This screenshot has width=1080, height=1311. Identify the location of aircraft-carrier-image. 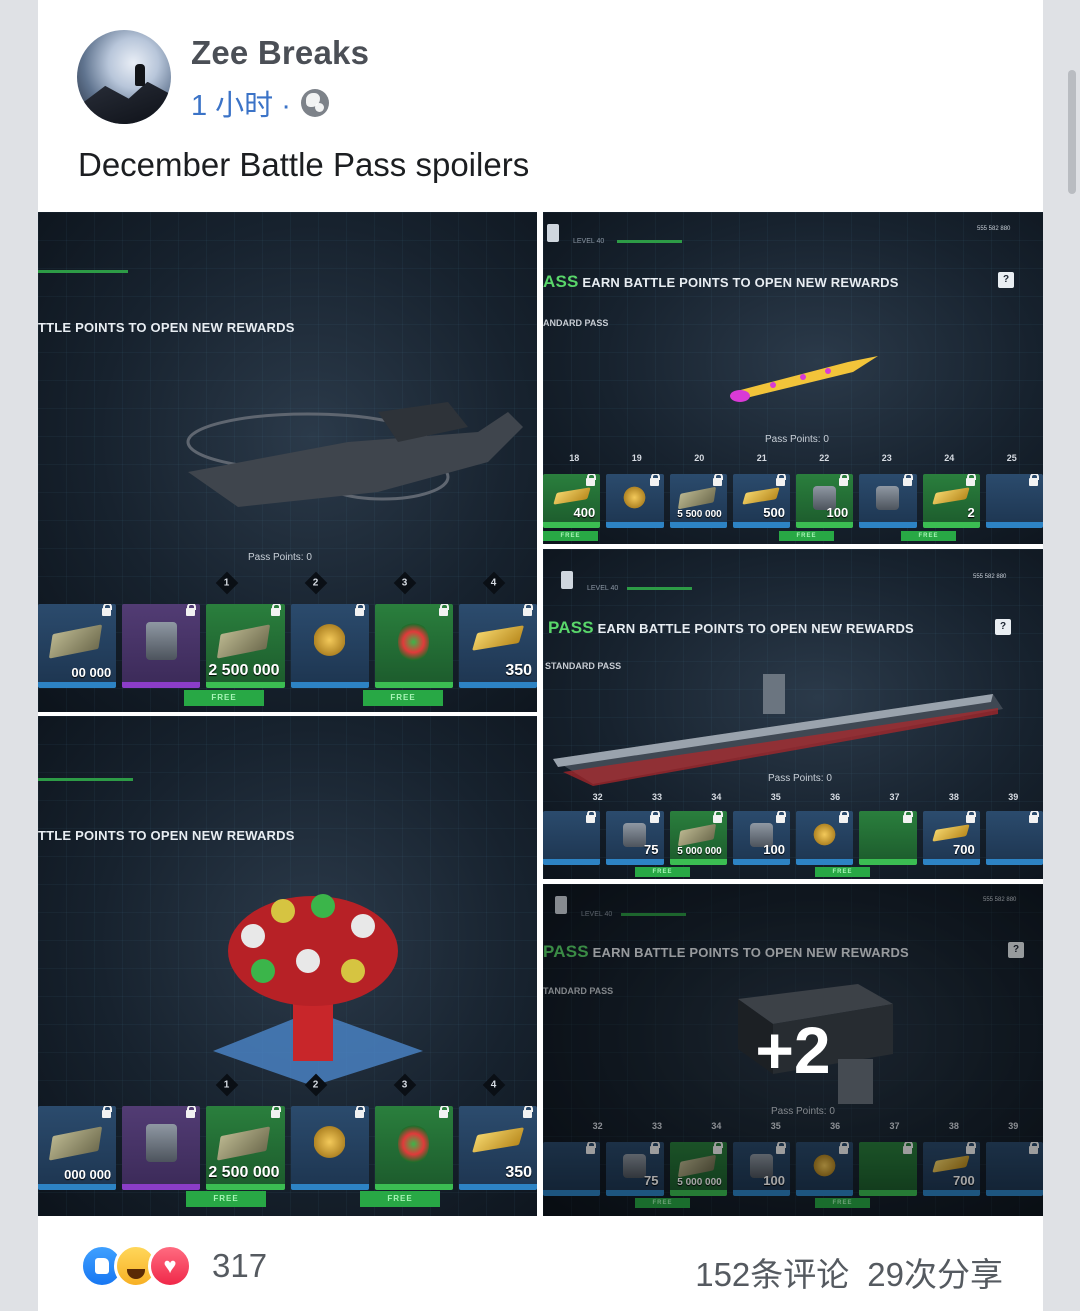
(778, 730).